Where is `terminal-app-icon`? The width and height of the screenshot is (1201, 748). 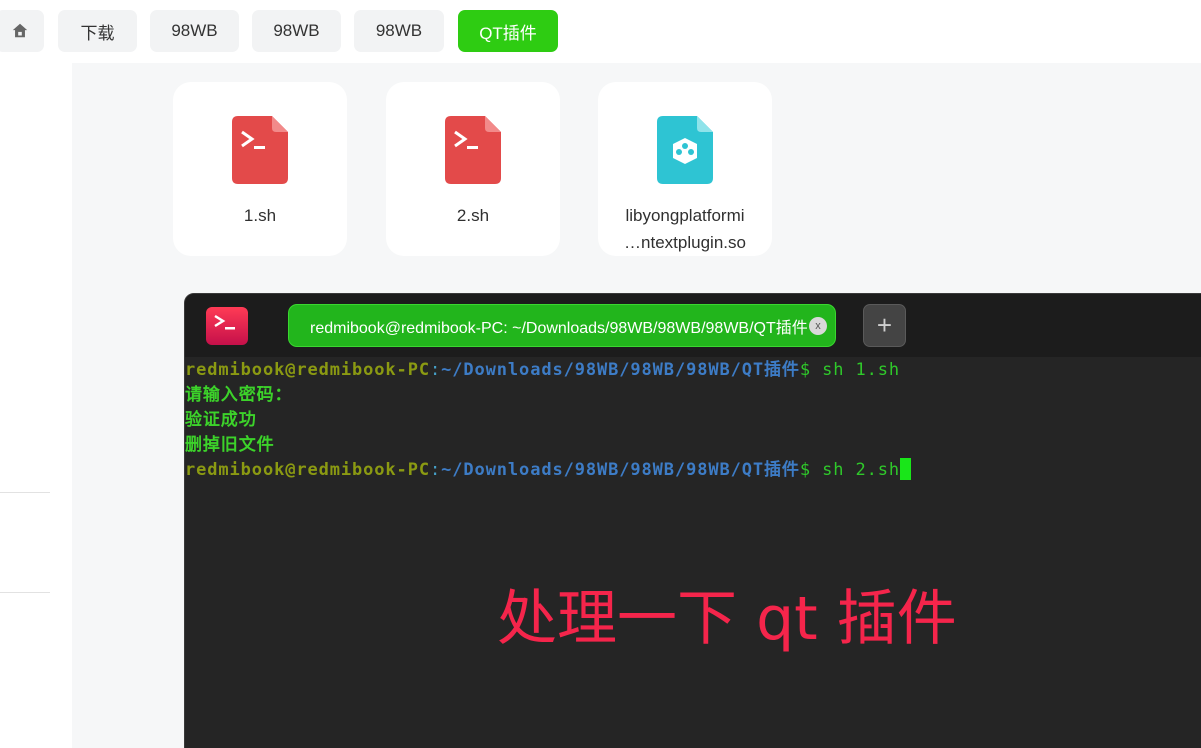 terminal-app-icon is located at coordinates (227, 326).